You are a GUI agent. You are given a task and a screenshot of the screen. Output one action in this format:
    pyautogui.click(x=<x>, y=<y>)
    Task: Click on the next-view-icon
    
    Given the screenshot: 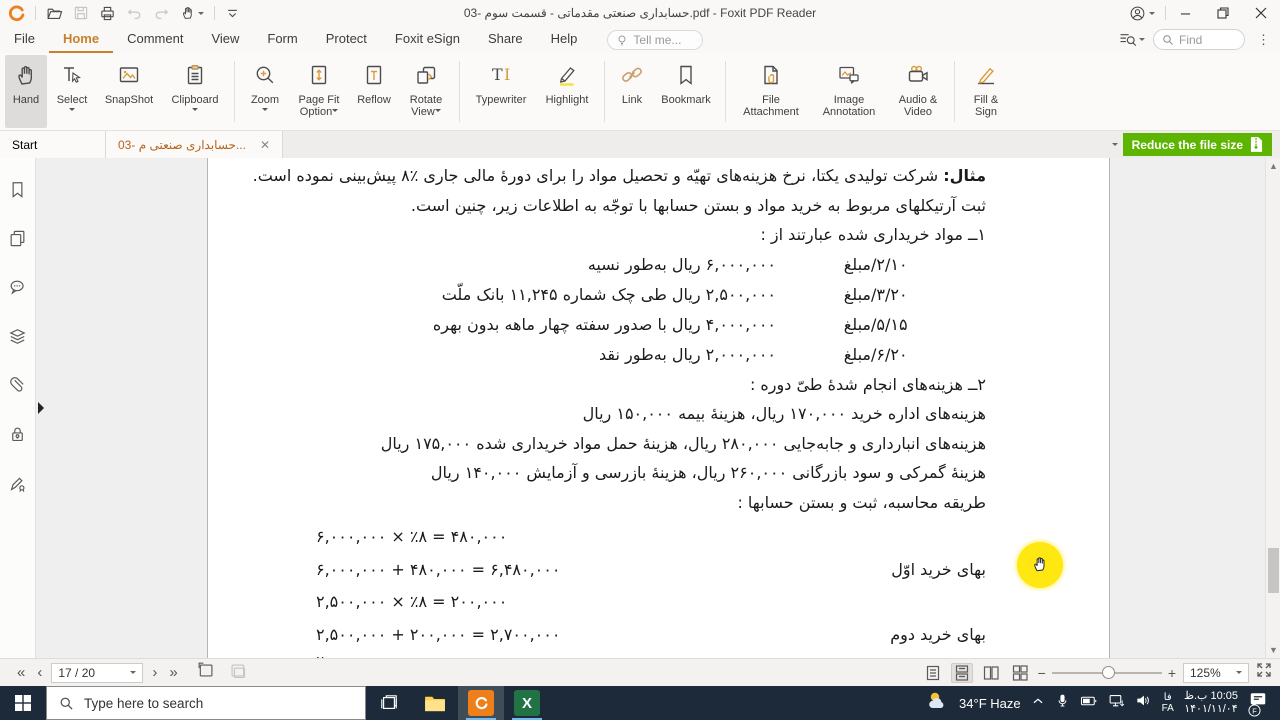 What is the action you would take?
    pyautogui.click(x=237, y=673)
    